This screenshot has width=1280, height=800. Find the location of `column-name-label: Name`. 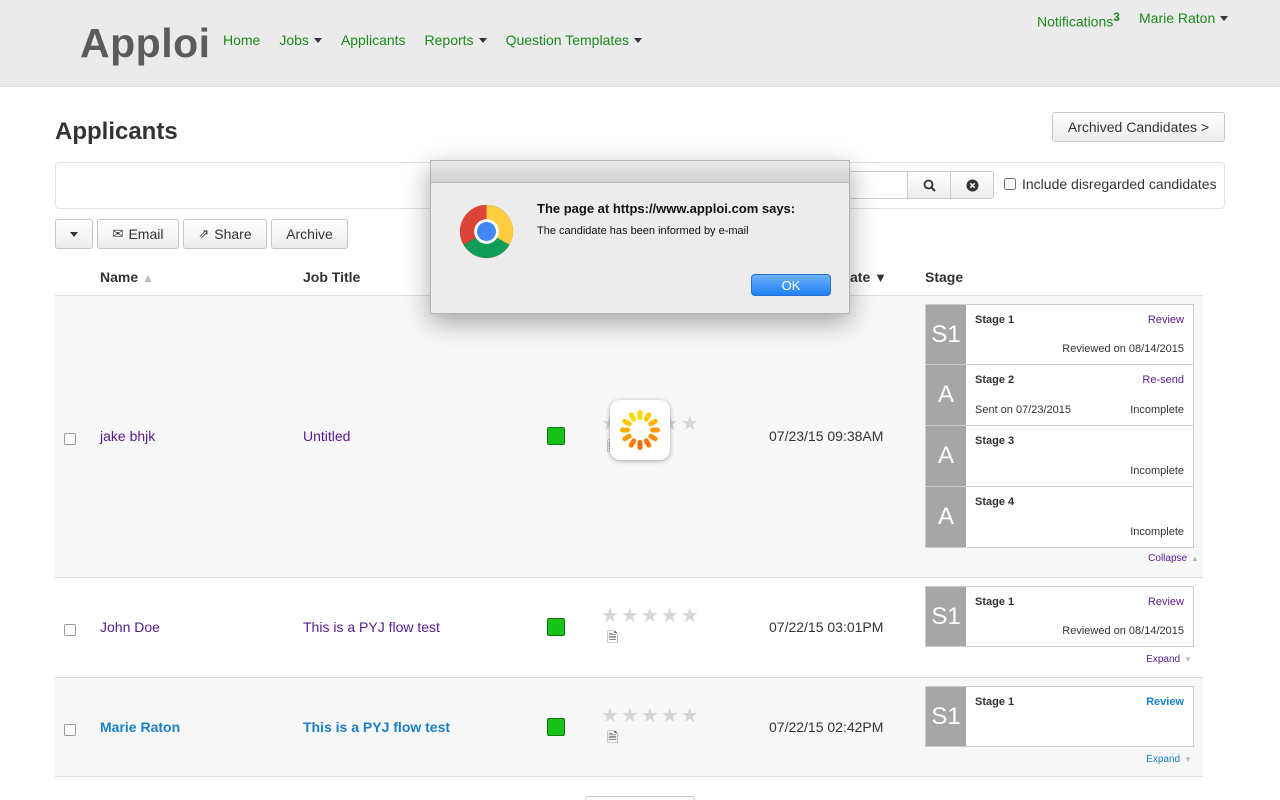

column-name-label: Name is located at coordinates (119, 277).